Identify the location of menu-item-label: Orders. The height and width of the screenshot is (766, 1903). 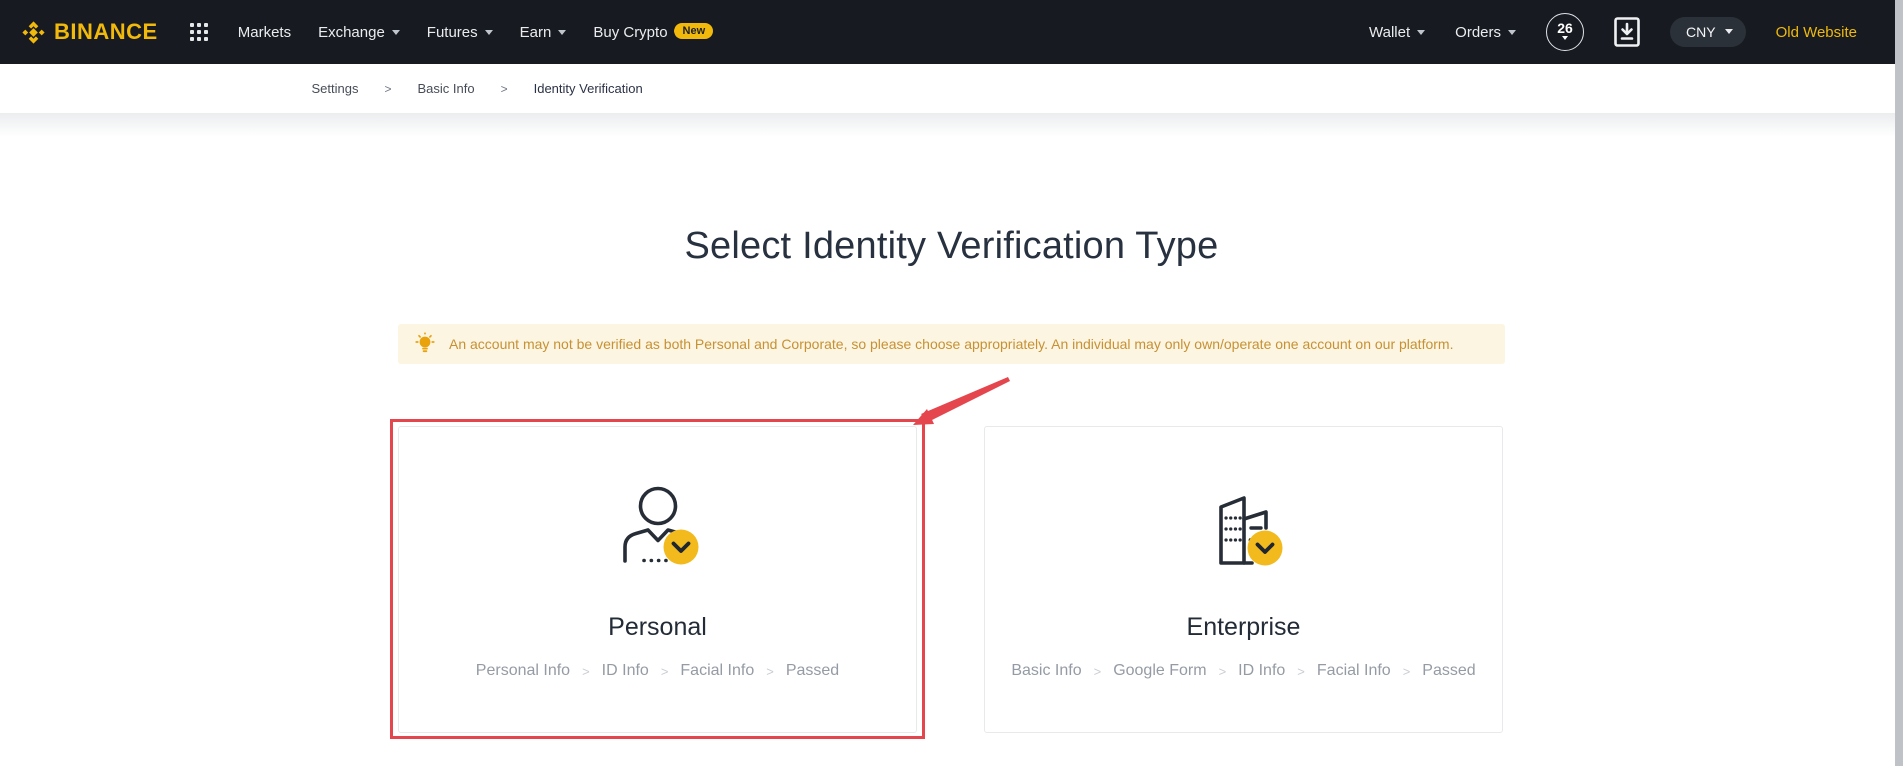
(1478, 32).